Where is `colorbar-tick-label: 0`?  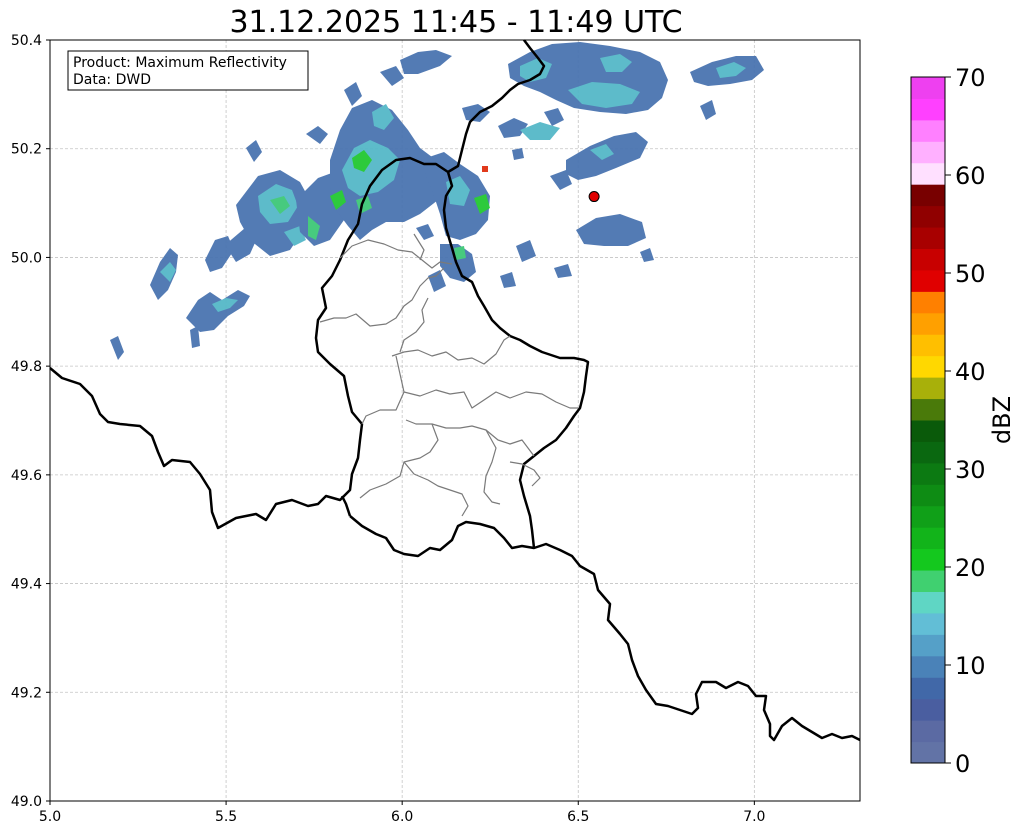
colorbar-tick-label: 0 is located at coordinates (962, 764).